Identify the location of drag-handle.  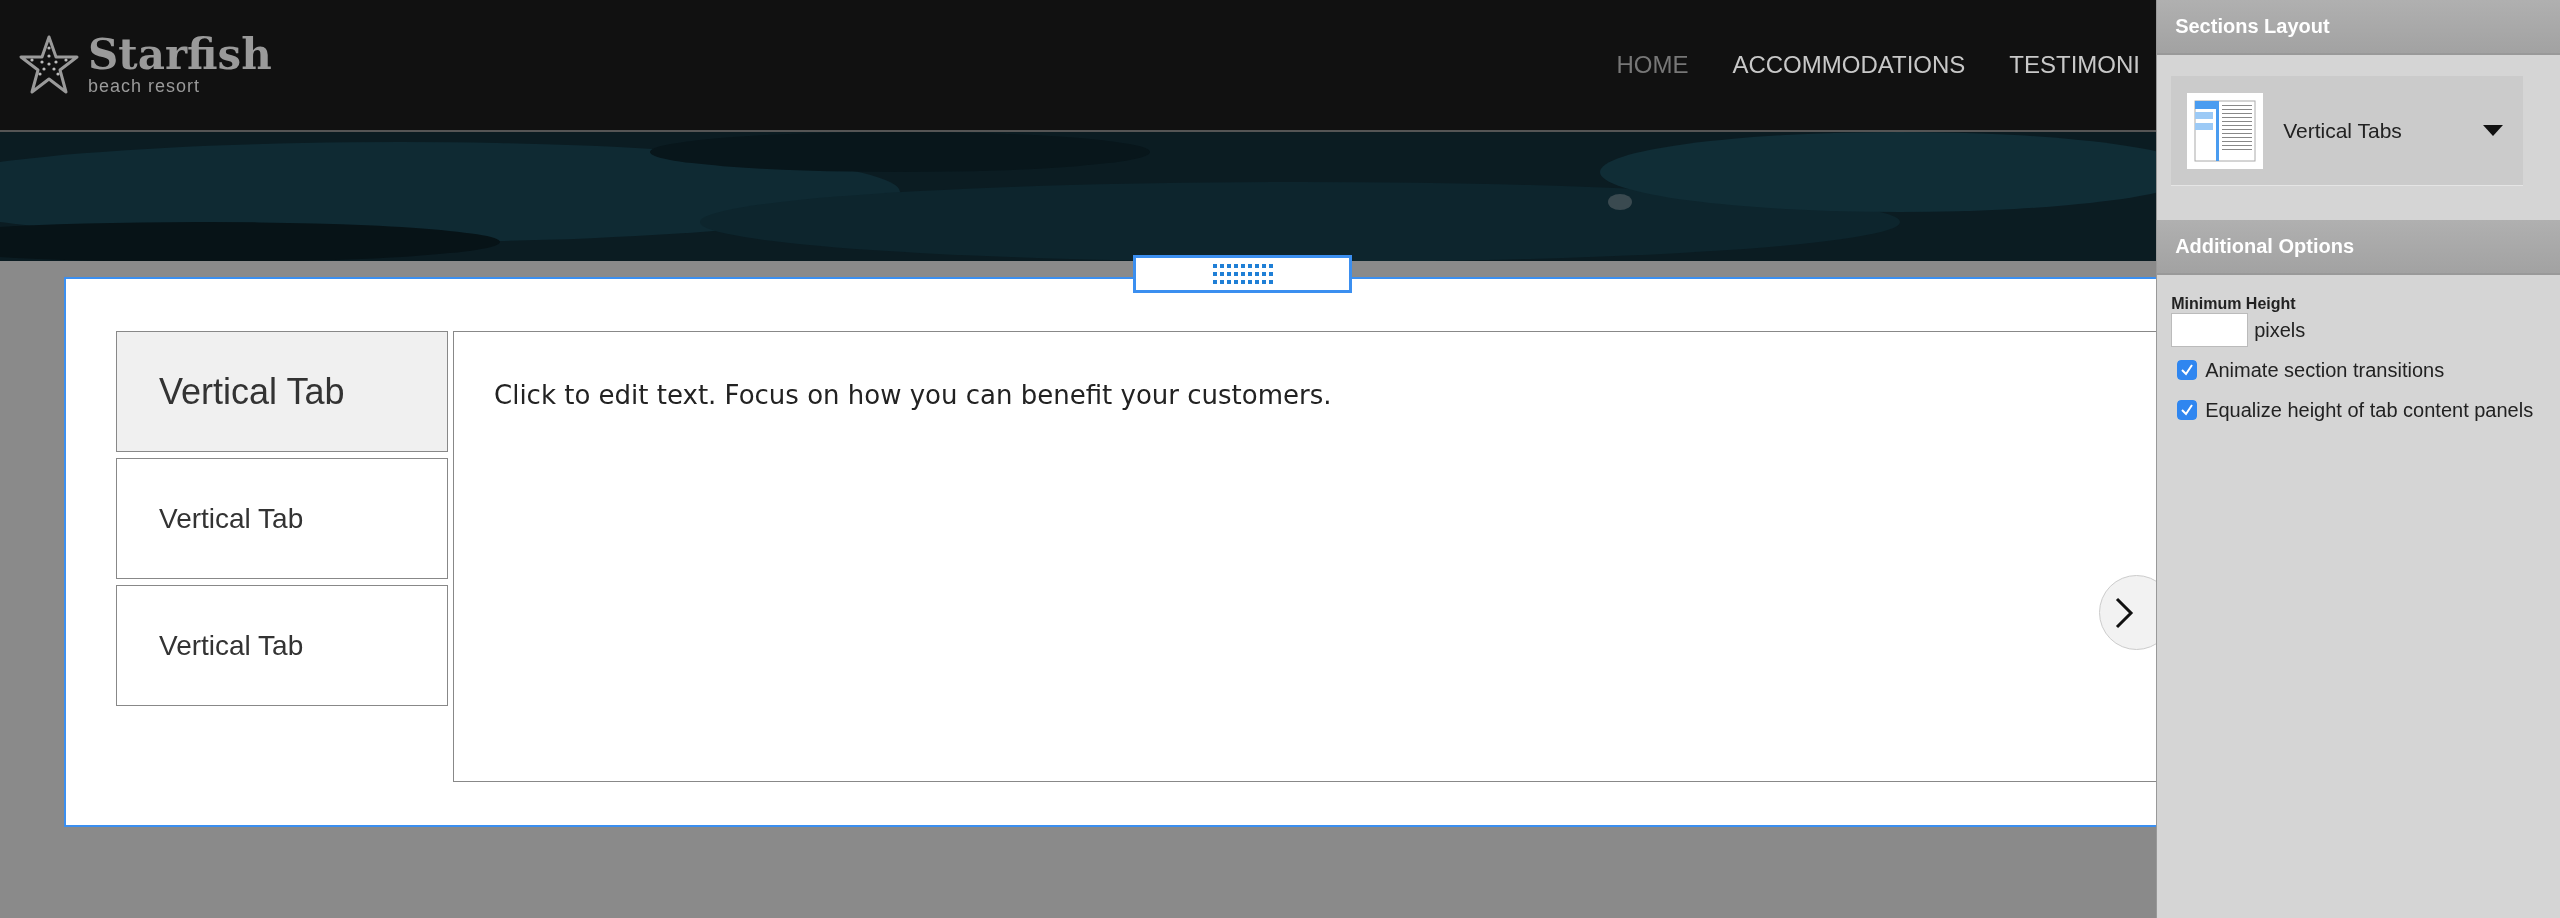
(1242, 274).